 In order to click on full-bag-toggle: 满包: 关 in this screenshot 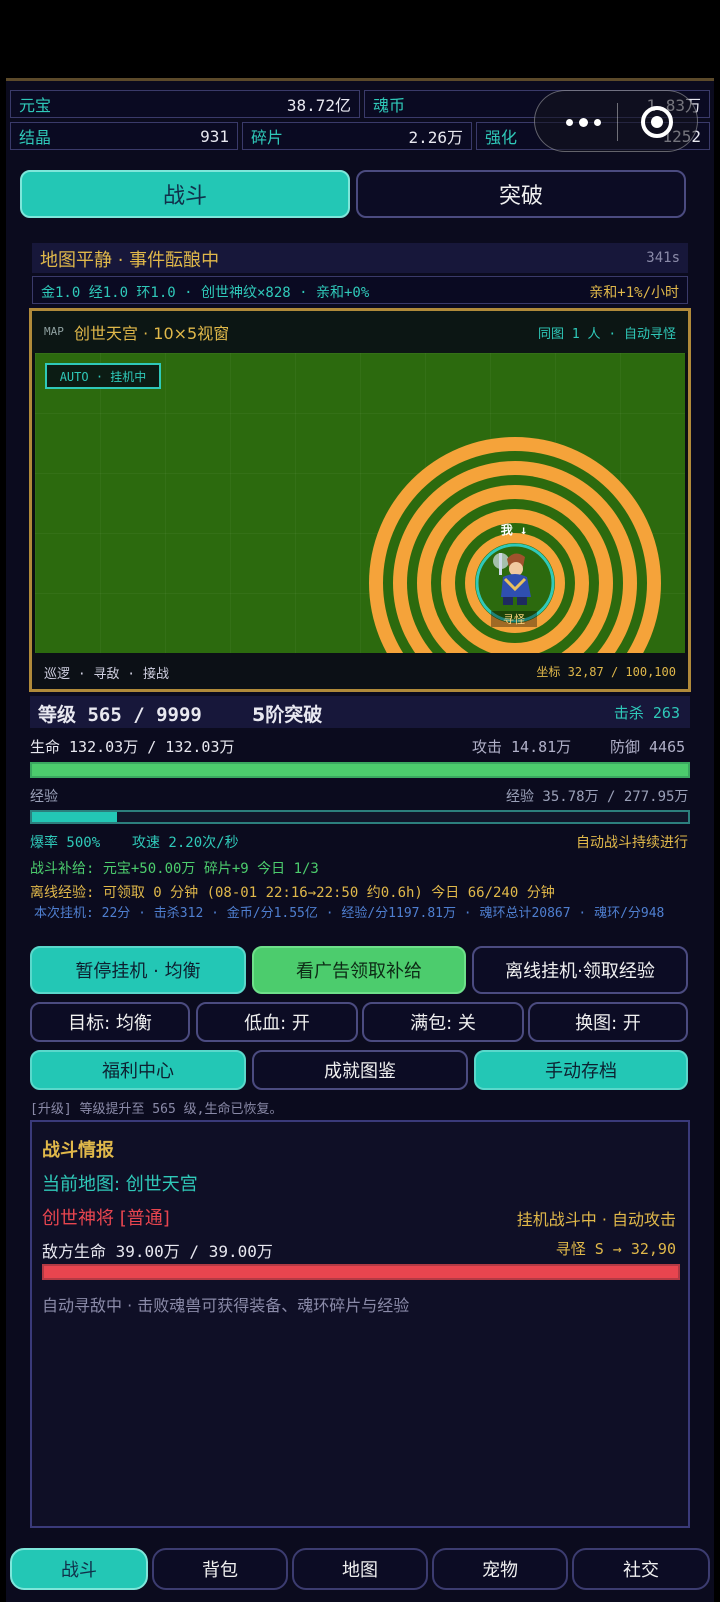, I will do `click(443, 1022)`.